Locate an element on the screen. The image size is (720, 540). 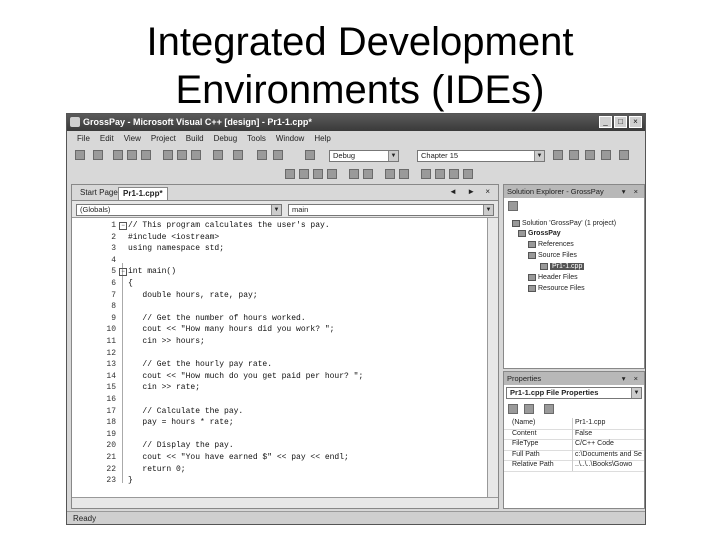
code-line: 20 // Display the pay. is located at coordinates (281, 446).